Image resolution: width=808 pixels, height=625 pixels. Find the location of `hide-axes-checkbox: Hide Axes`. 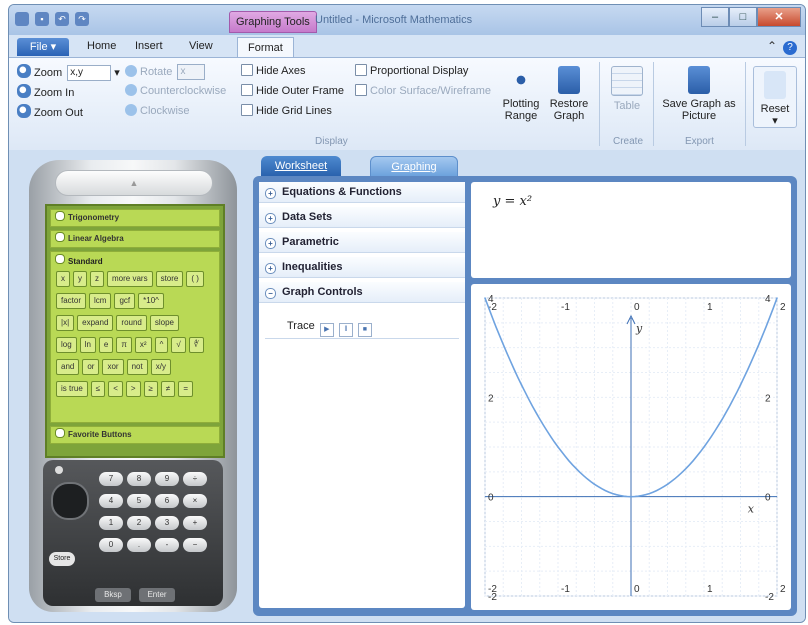

hide-axes-checkbox: Hide Axes is located at coordinates (273, 70).